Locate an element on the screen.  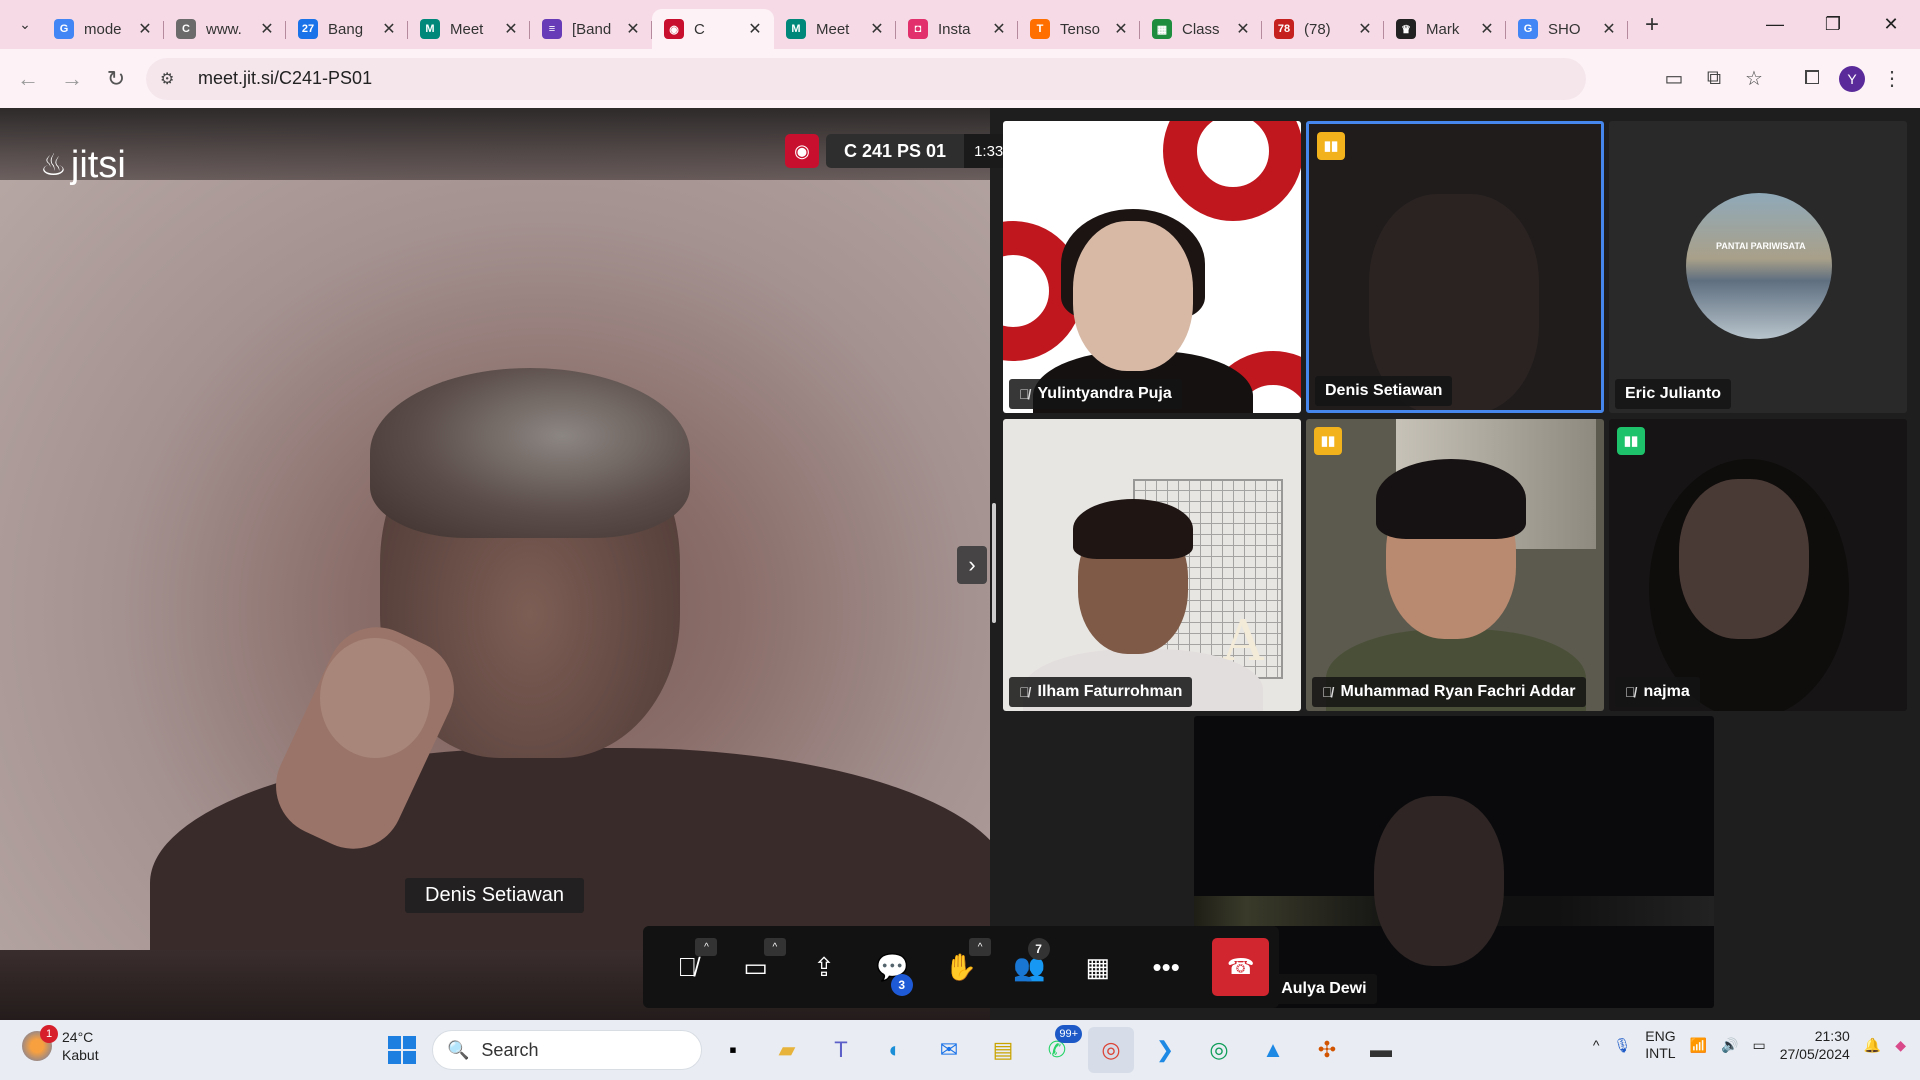
address-bar: ⚙ meet.jit.si/C241-PS01 is located at coordinates (866, 78).